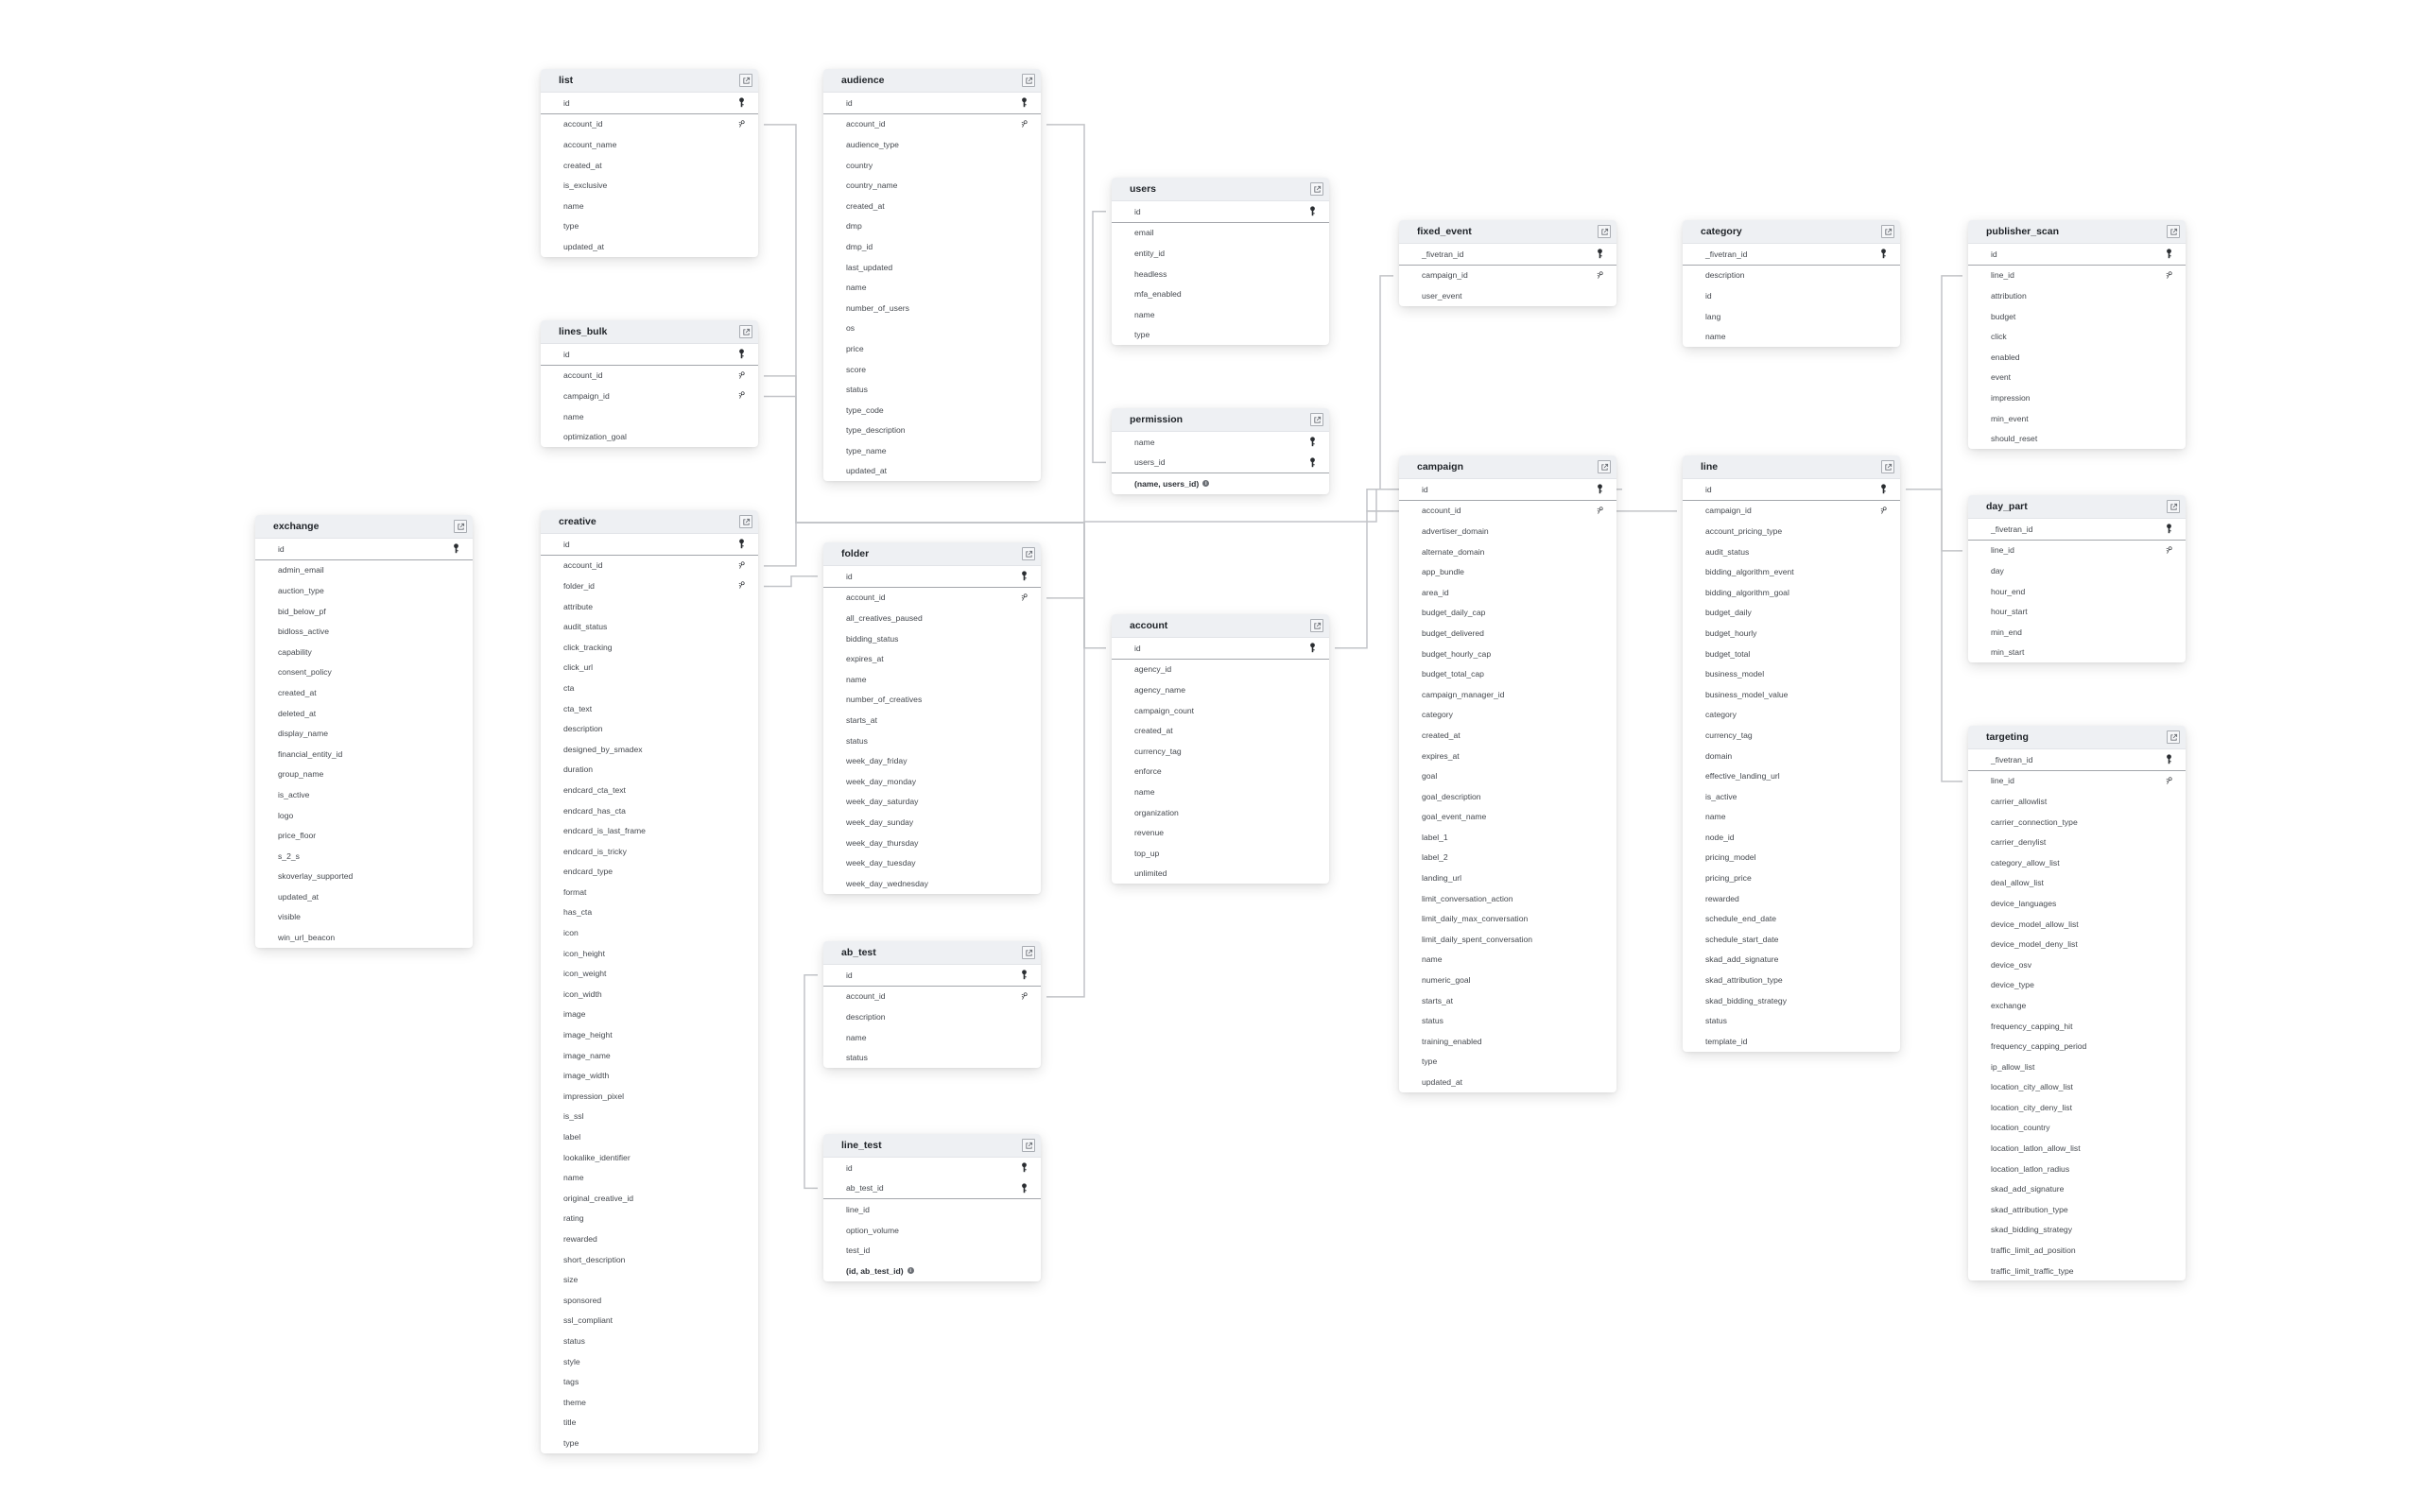  What do you see at coordinates (649, 830) in the screenshot?
I see `column-row: endcard_is_last_frame` at bounding box center [649, 830].